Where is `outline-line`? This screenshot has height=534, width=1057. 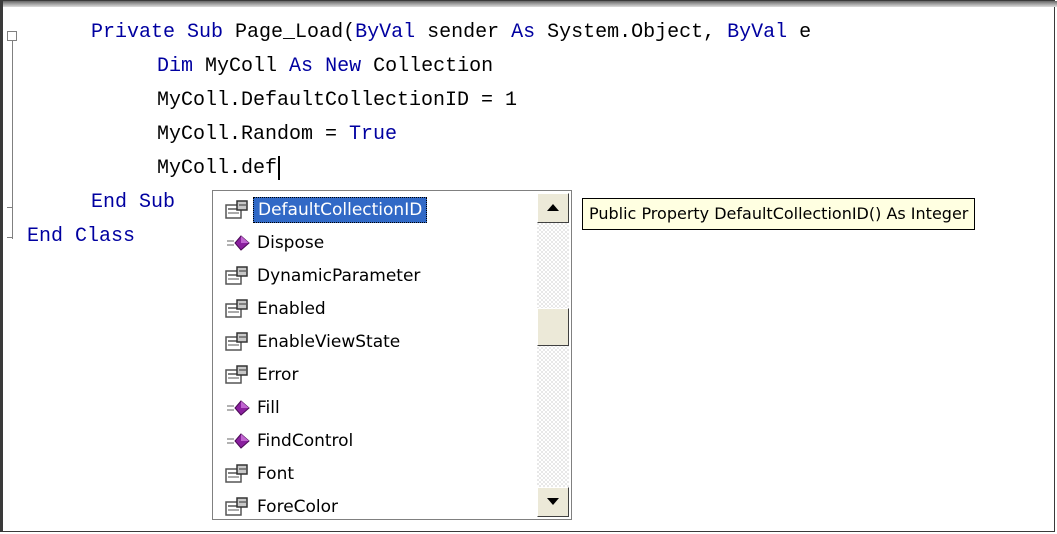
outline-line is located at coordinates (12, 131).